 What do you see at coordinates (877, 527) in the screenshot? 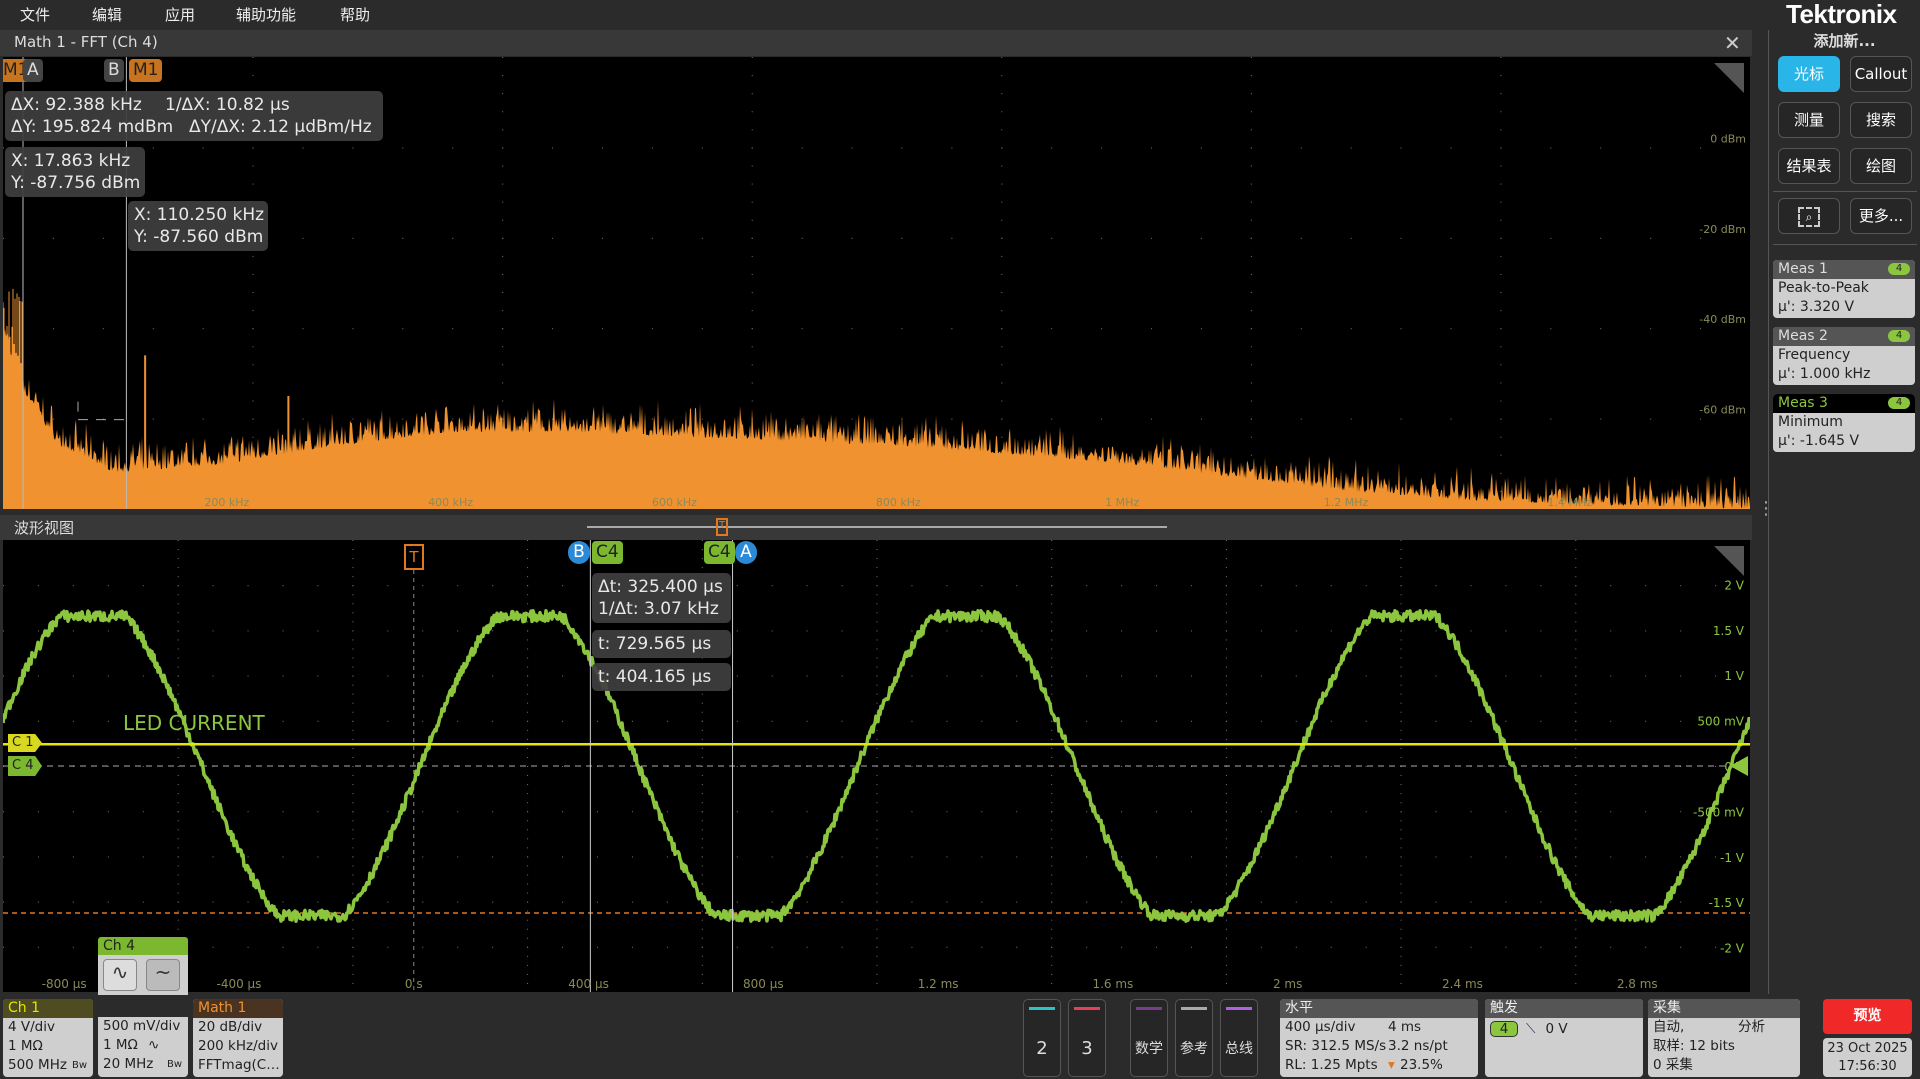
I see `horizontal-scrollbar` at bounding box center [877, 527].